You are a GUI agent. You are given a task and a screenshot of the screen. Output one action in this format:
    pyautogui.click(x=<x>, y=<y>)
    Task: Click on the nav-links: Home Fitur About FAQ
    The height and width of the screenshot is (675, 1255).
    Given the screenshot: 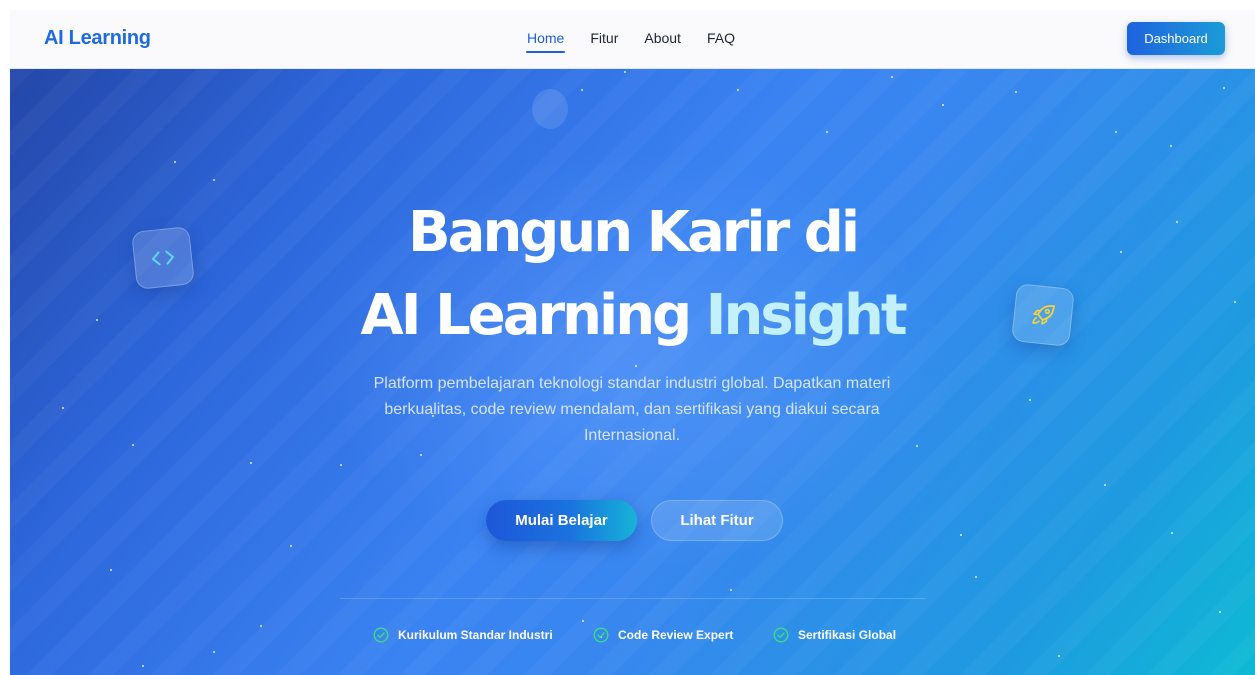 What is the action you would take?
    pyautogui.click(x=643, y=41)
    